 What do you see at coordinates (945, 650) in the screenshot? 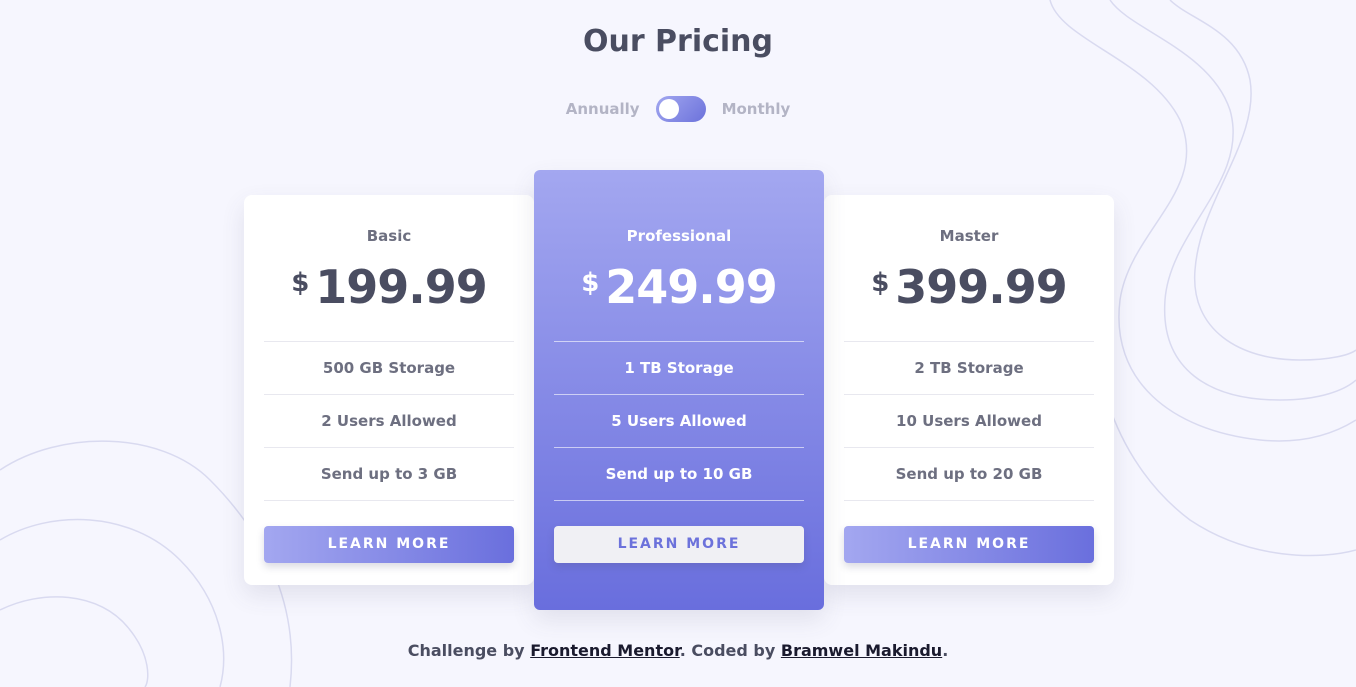
I see `footer-suffix: .` at bounding box center [945, 650].